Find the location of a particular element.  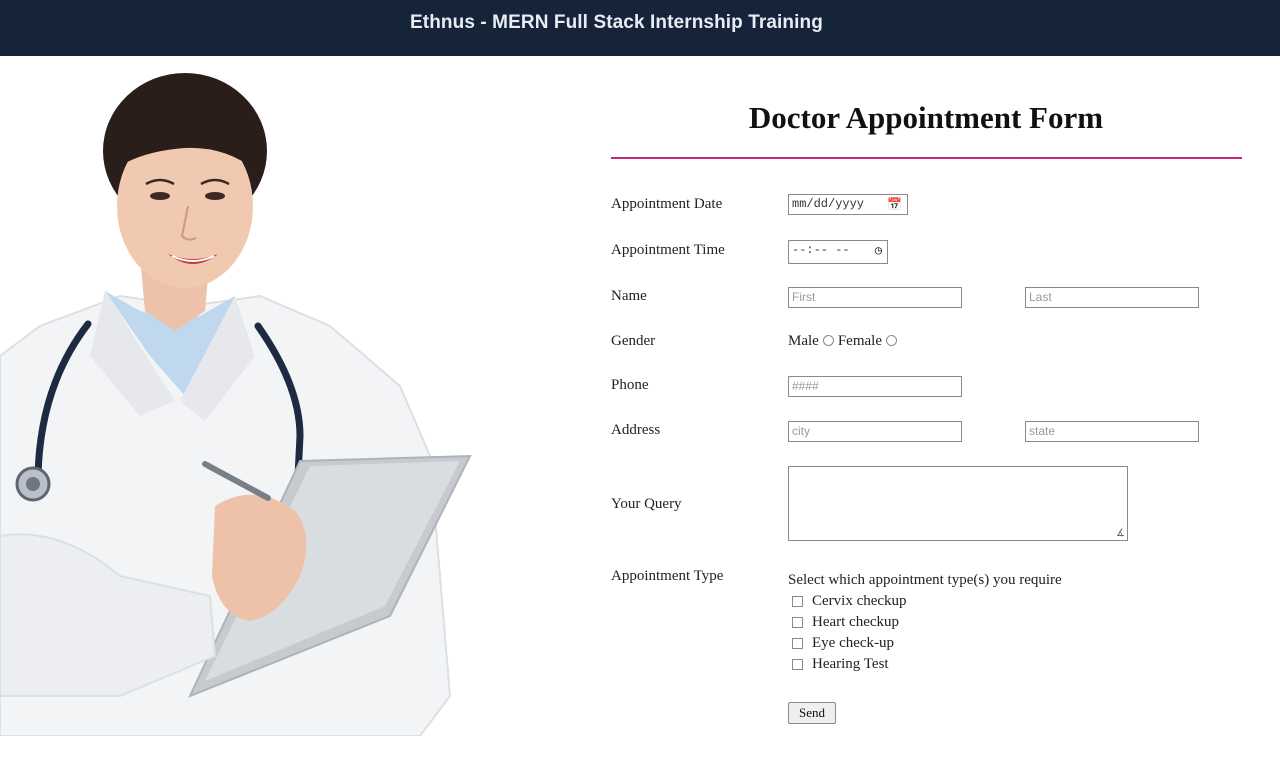

checkbox-row-cervix: Cervix checkup is located at coordinates (849, 601).